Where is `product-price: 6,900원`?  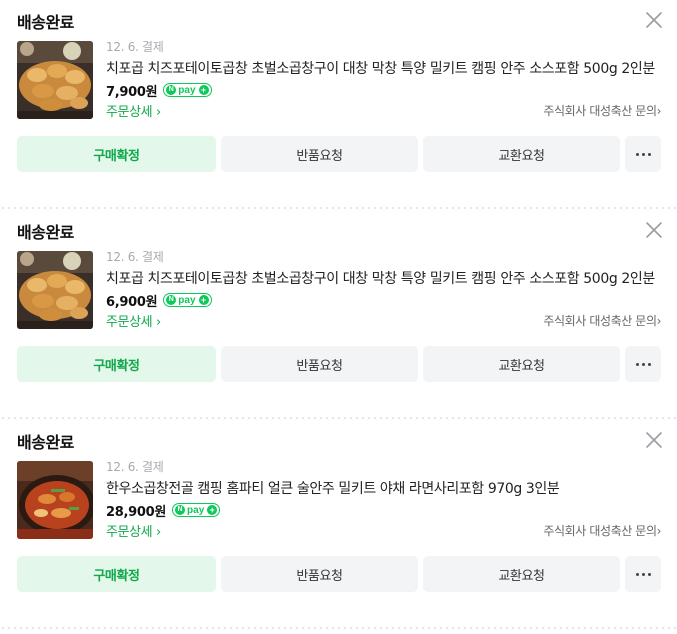
product-price: 6,900원 is located at coordinates (132, 302).